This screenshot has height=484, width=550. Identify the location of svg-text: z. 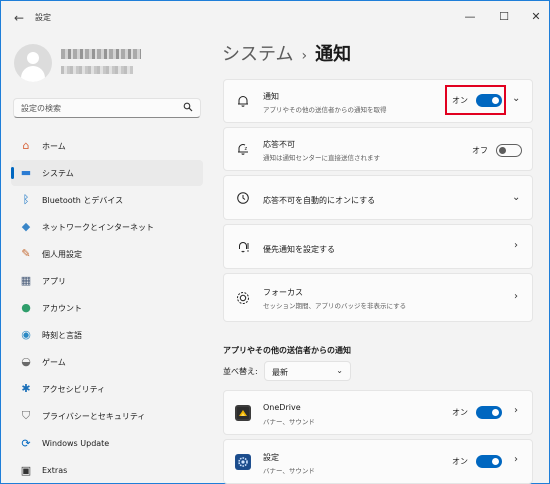
(246, 149).